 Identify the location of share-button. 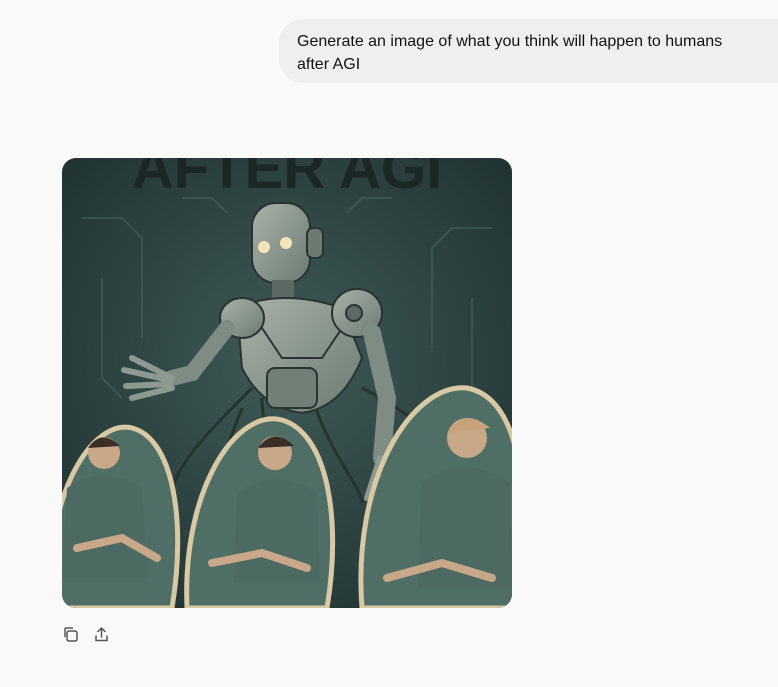
(101, 634).